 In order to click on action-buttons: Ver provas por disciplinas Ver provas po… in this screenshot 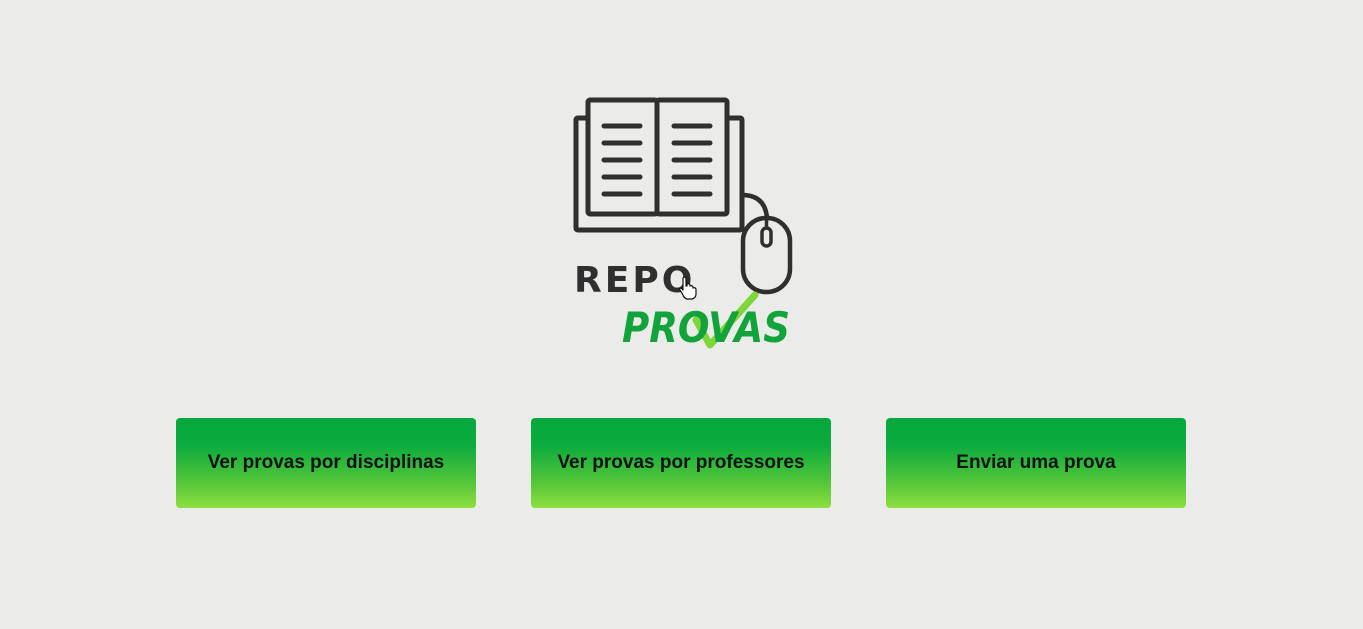, I will do `click(681, 463)`.